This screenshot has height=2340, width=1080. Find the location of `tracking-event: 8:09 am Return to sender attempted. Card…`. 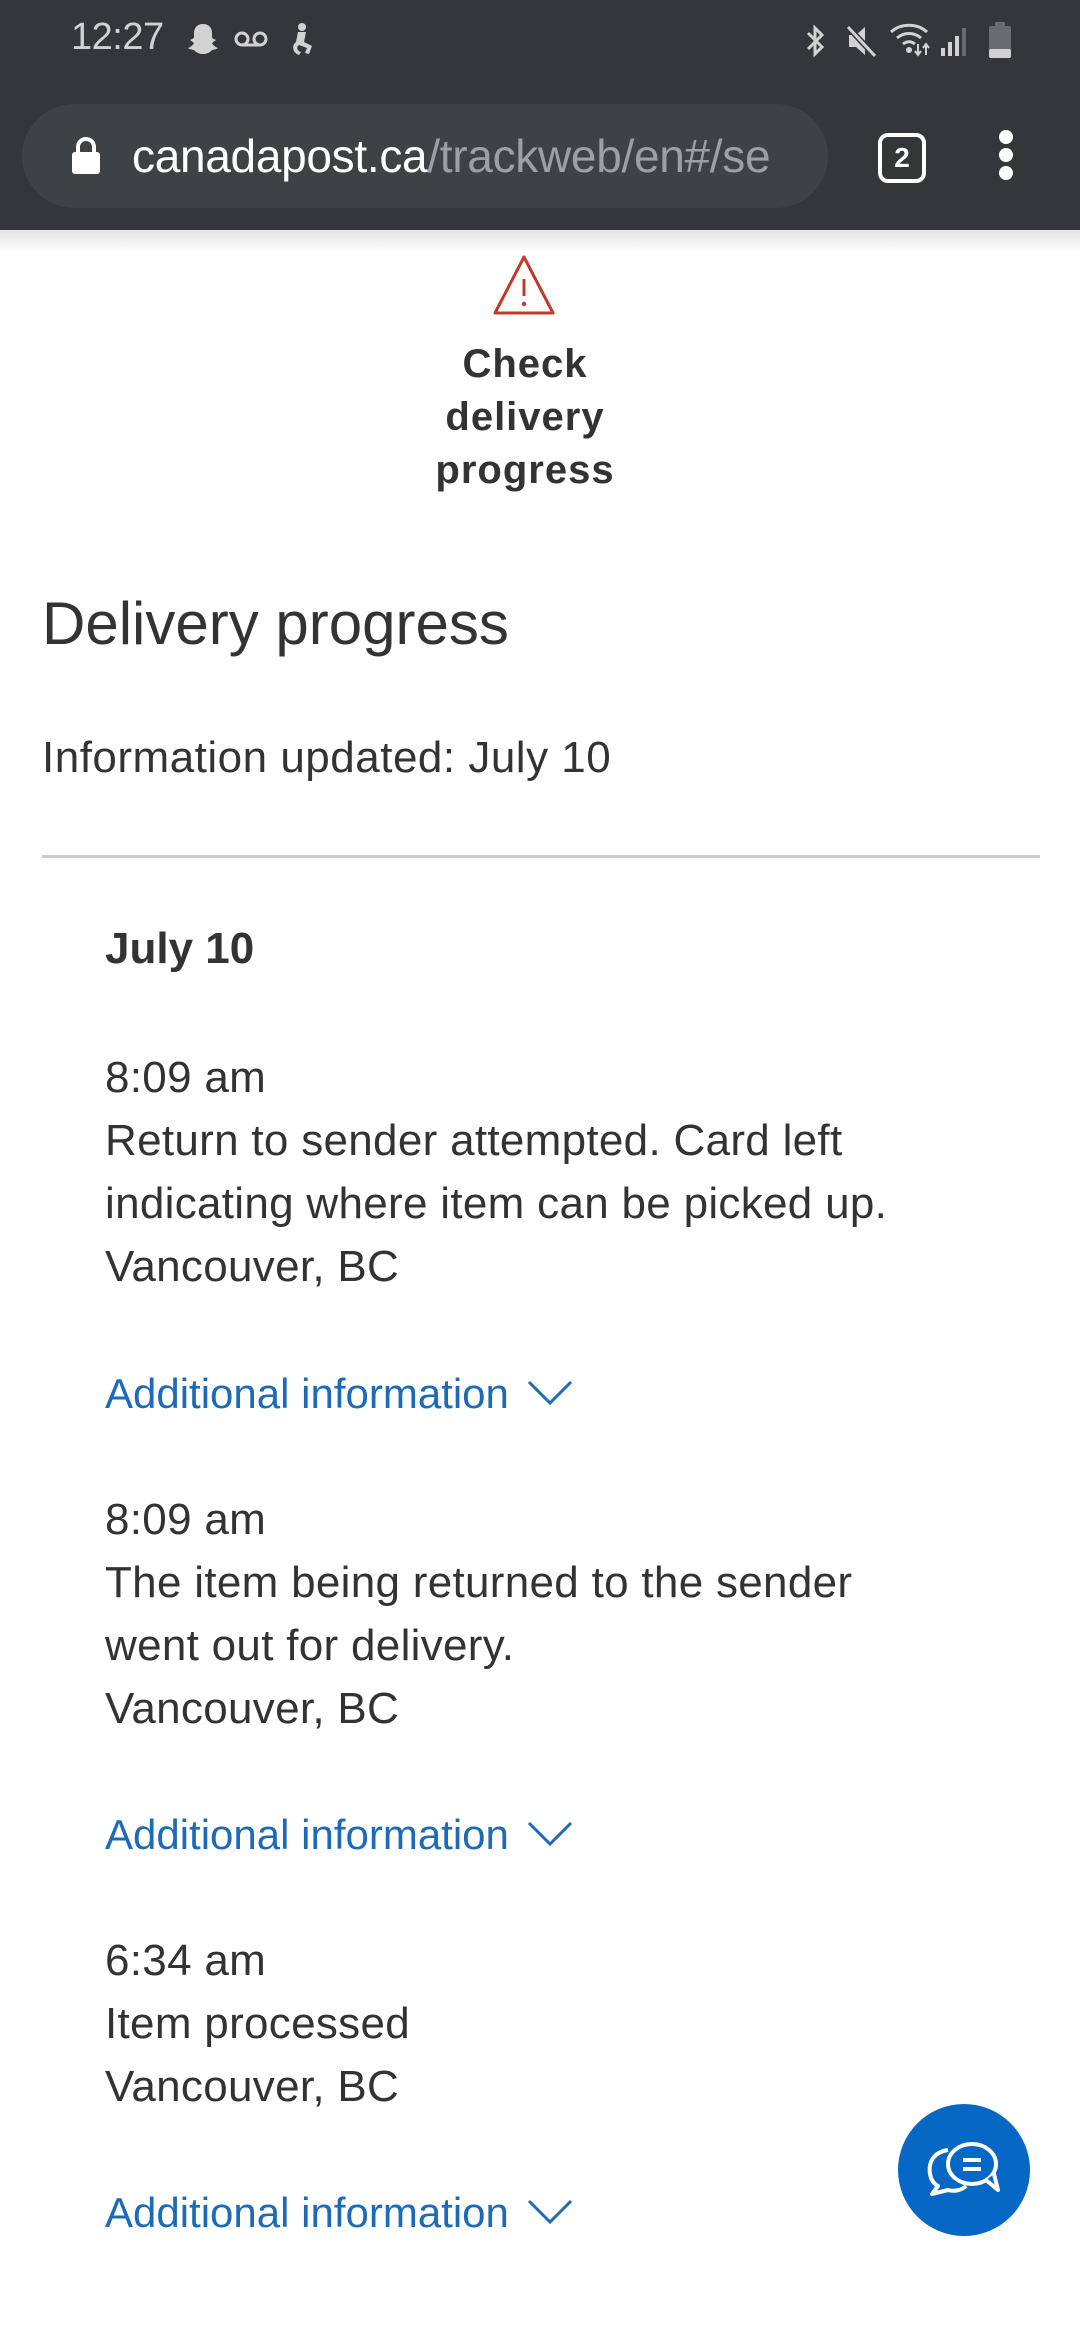

tracking-event: 8:09 am Return to sender attempted. Card… is located at coordinates (545, 1172).